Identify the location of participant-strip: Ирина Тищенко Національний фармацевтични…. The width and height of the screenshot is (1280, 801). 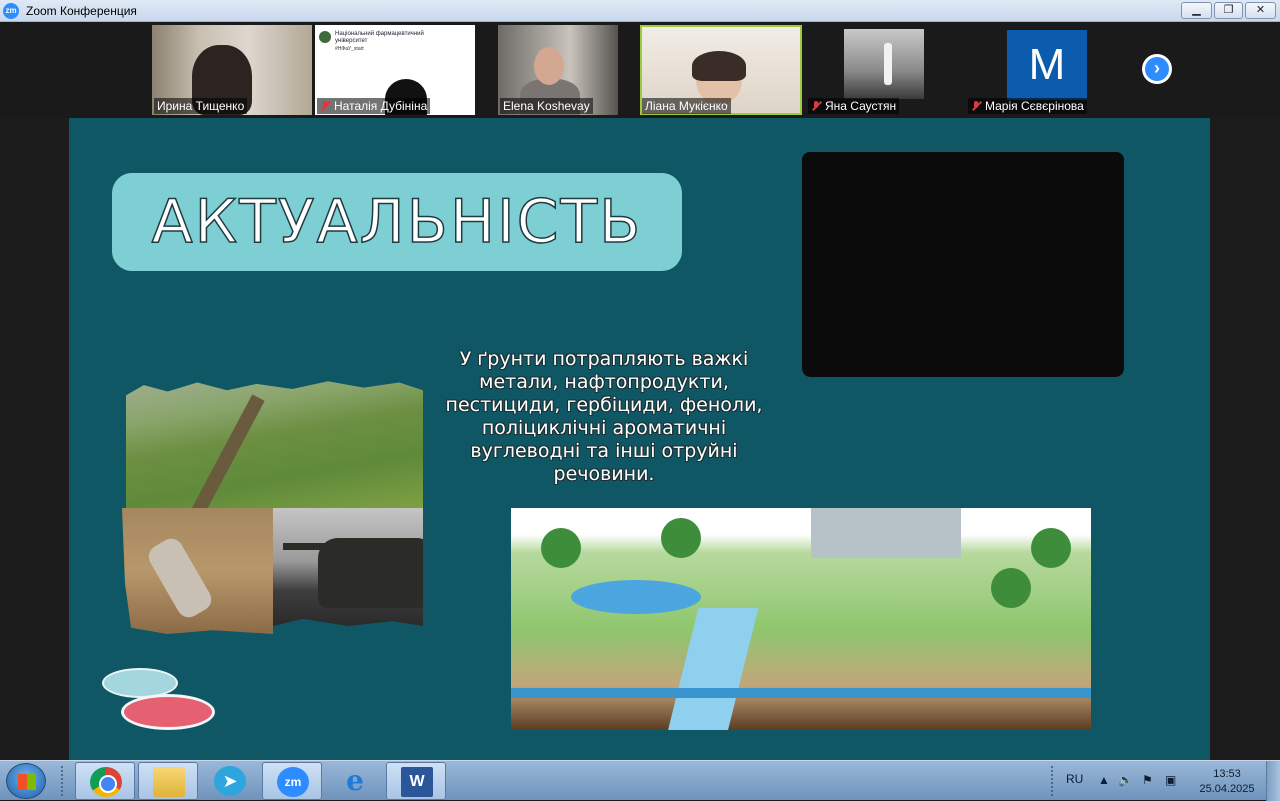
(640, 70).